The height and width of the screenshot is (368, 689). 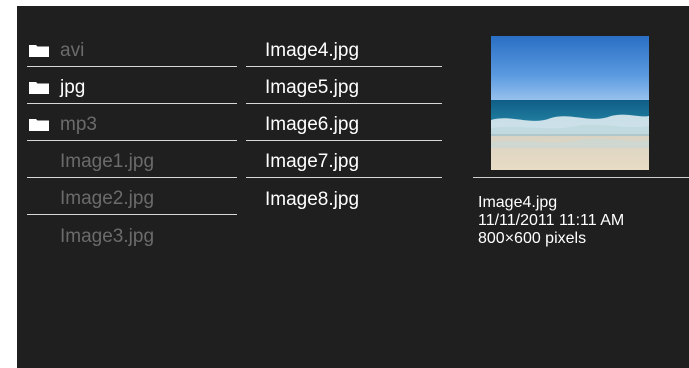 What do you see at coordinates (107, 161) in the screenshot?
I see `file-label: Image1.jpg` at bounding box center [107, 161].